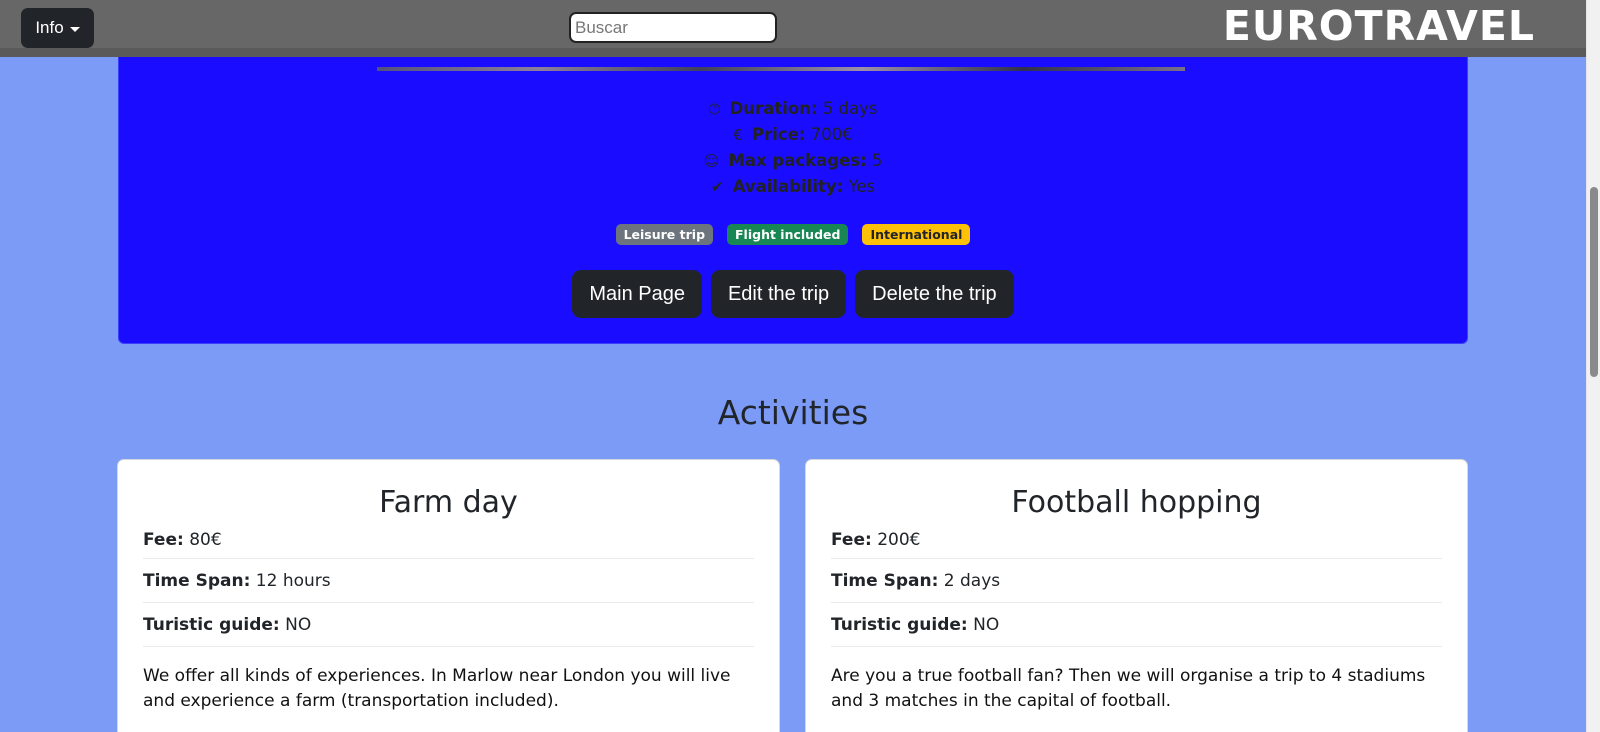 The height and width of the screenshot is (732, 1600). What do you see at coordinates (793, 412) in the screenshot?
I see `activities-title: Activities` at bounding box center [793, 412].